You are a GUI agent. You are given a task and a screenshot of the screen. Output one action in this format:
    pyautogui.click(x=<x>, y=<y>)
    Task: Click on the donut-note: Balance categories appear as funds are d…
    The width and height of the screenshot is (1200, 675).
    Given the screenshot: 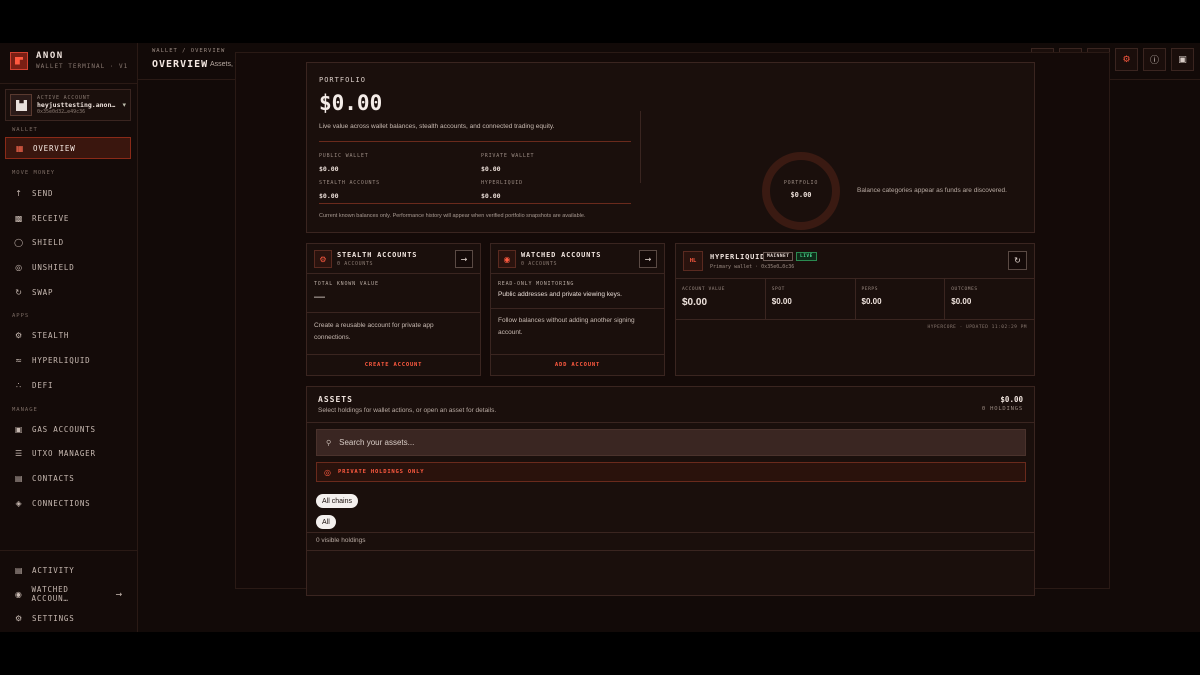 What is the action you would take?
    pyautogui.click(x=932, y=190)
    